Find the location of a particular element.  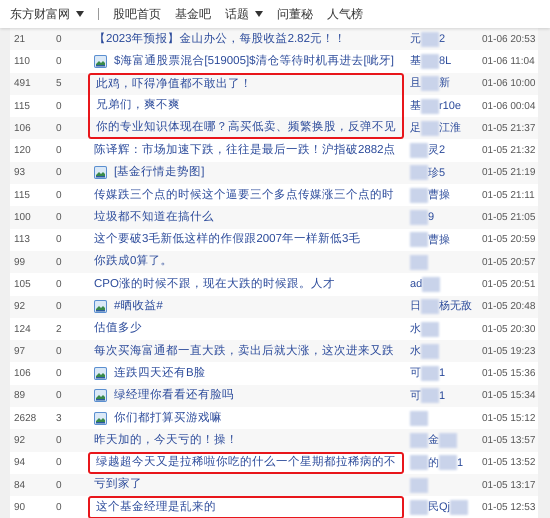

post-title: CPO涨的时候不跟，现在大跌的时候跟。人才 is located at coordinates (214, 285).